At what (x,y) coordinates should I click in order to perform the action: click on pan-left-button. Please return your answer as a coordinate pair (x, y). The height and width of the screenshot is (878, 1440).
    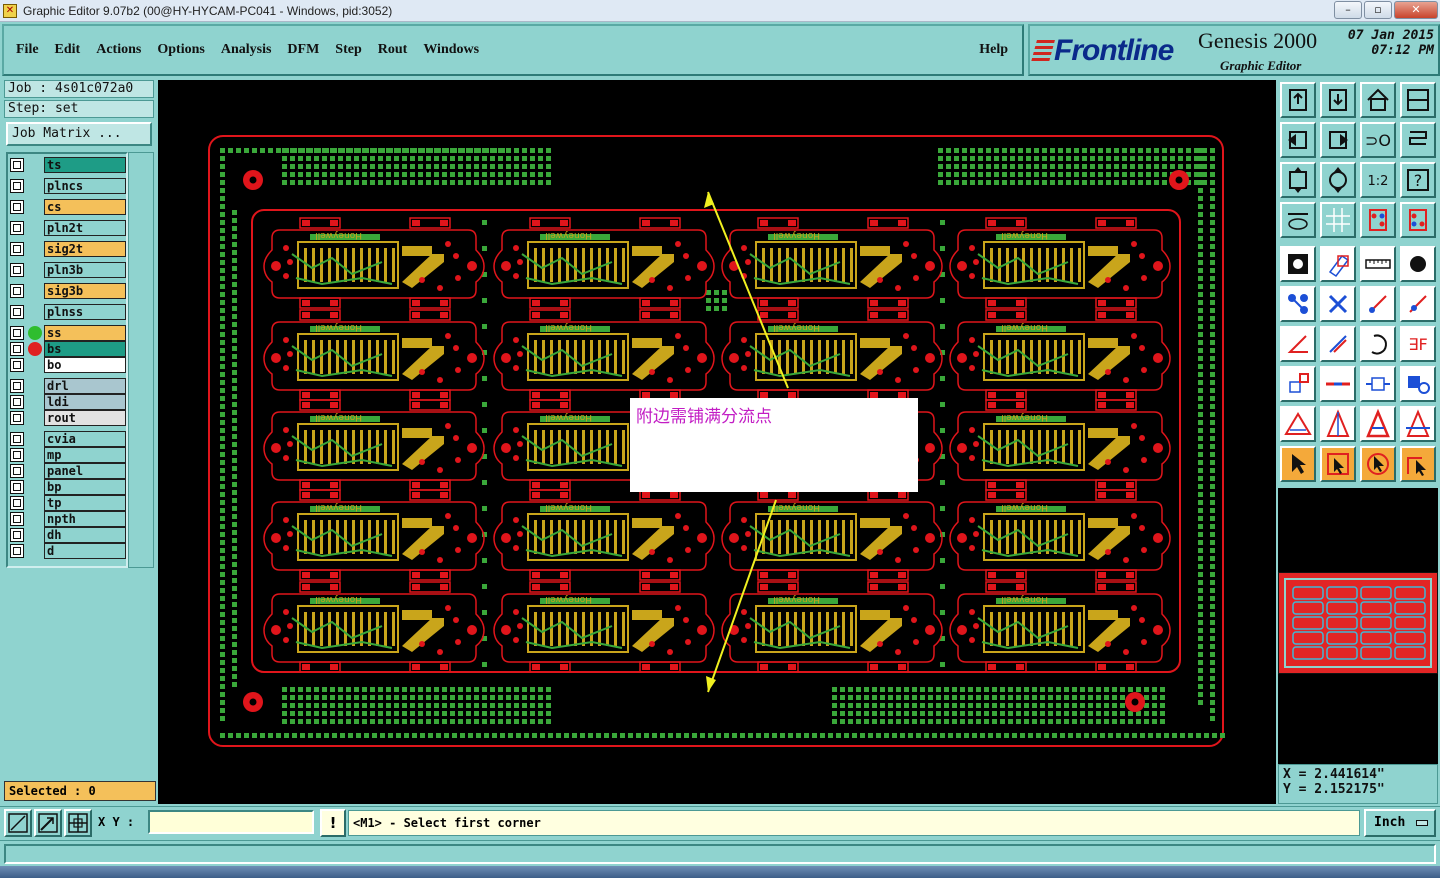
    Looking at the image, I should click on (1298, 140).